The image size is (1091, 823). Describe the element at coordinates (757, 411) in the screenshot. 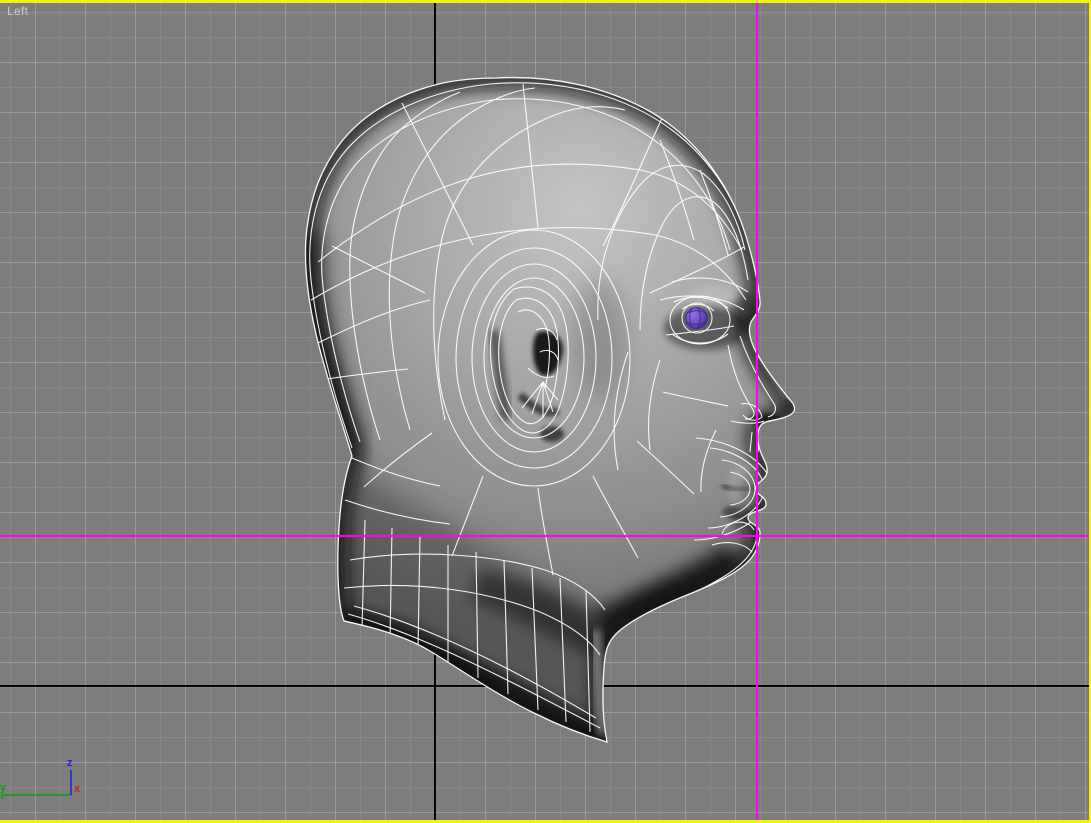

I see `vertical-guide-line` at that location.